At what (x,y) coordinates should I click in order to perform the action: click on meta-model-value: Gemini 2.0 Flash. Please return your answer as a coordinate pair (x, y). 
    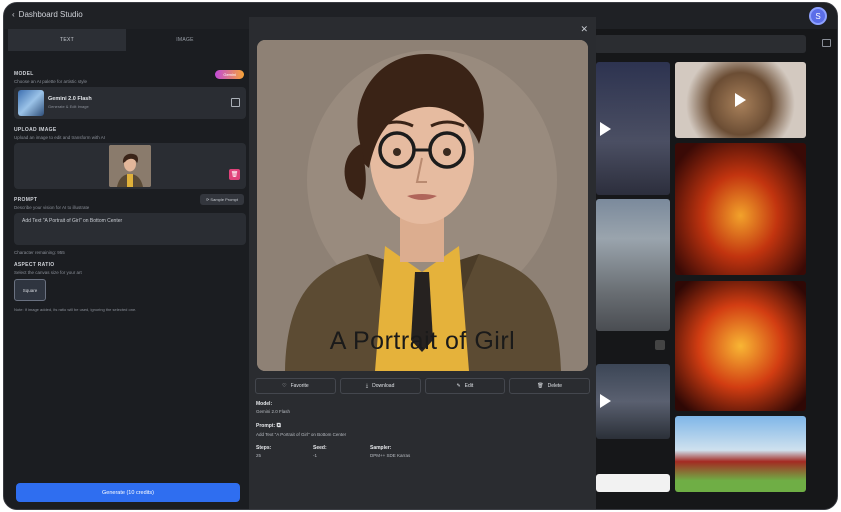
    Looking at the image, I should click on (273, 411).